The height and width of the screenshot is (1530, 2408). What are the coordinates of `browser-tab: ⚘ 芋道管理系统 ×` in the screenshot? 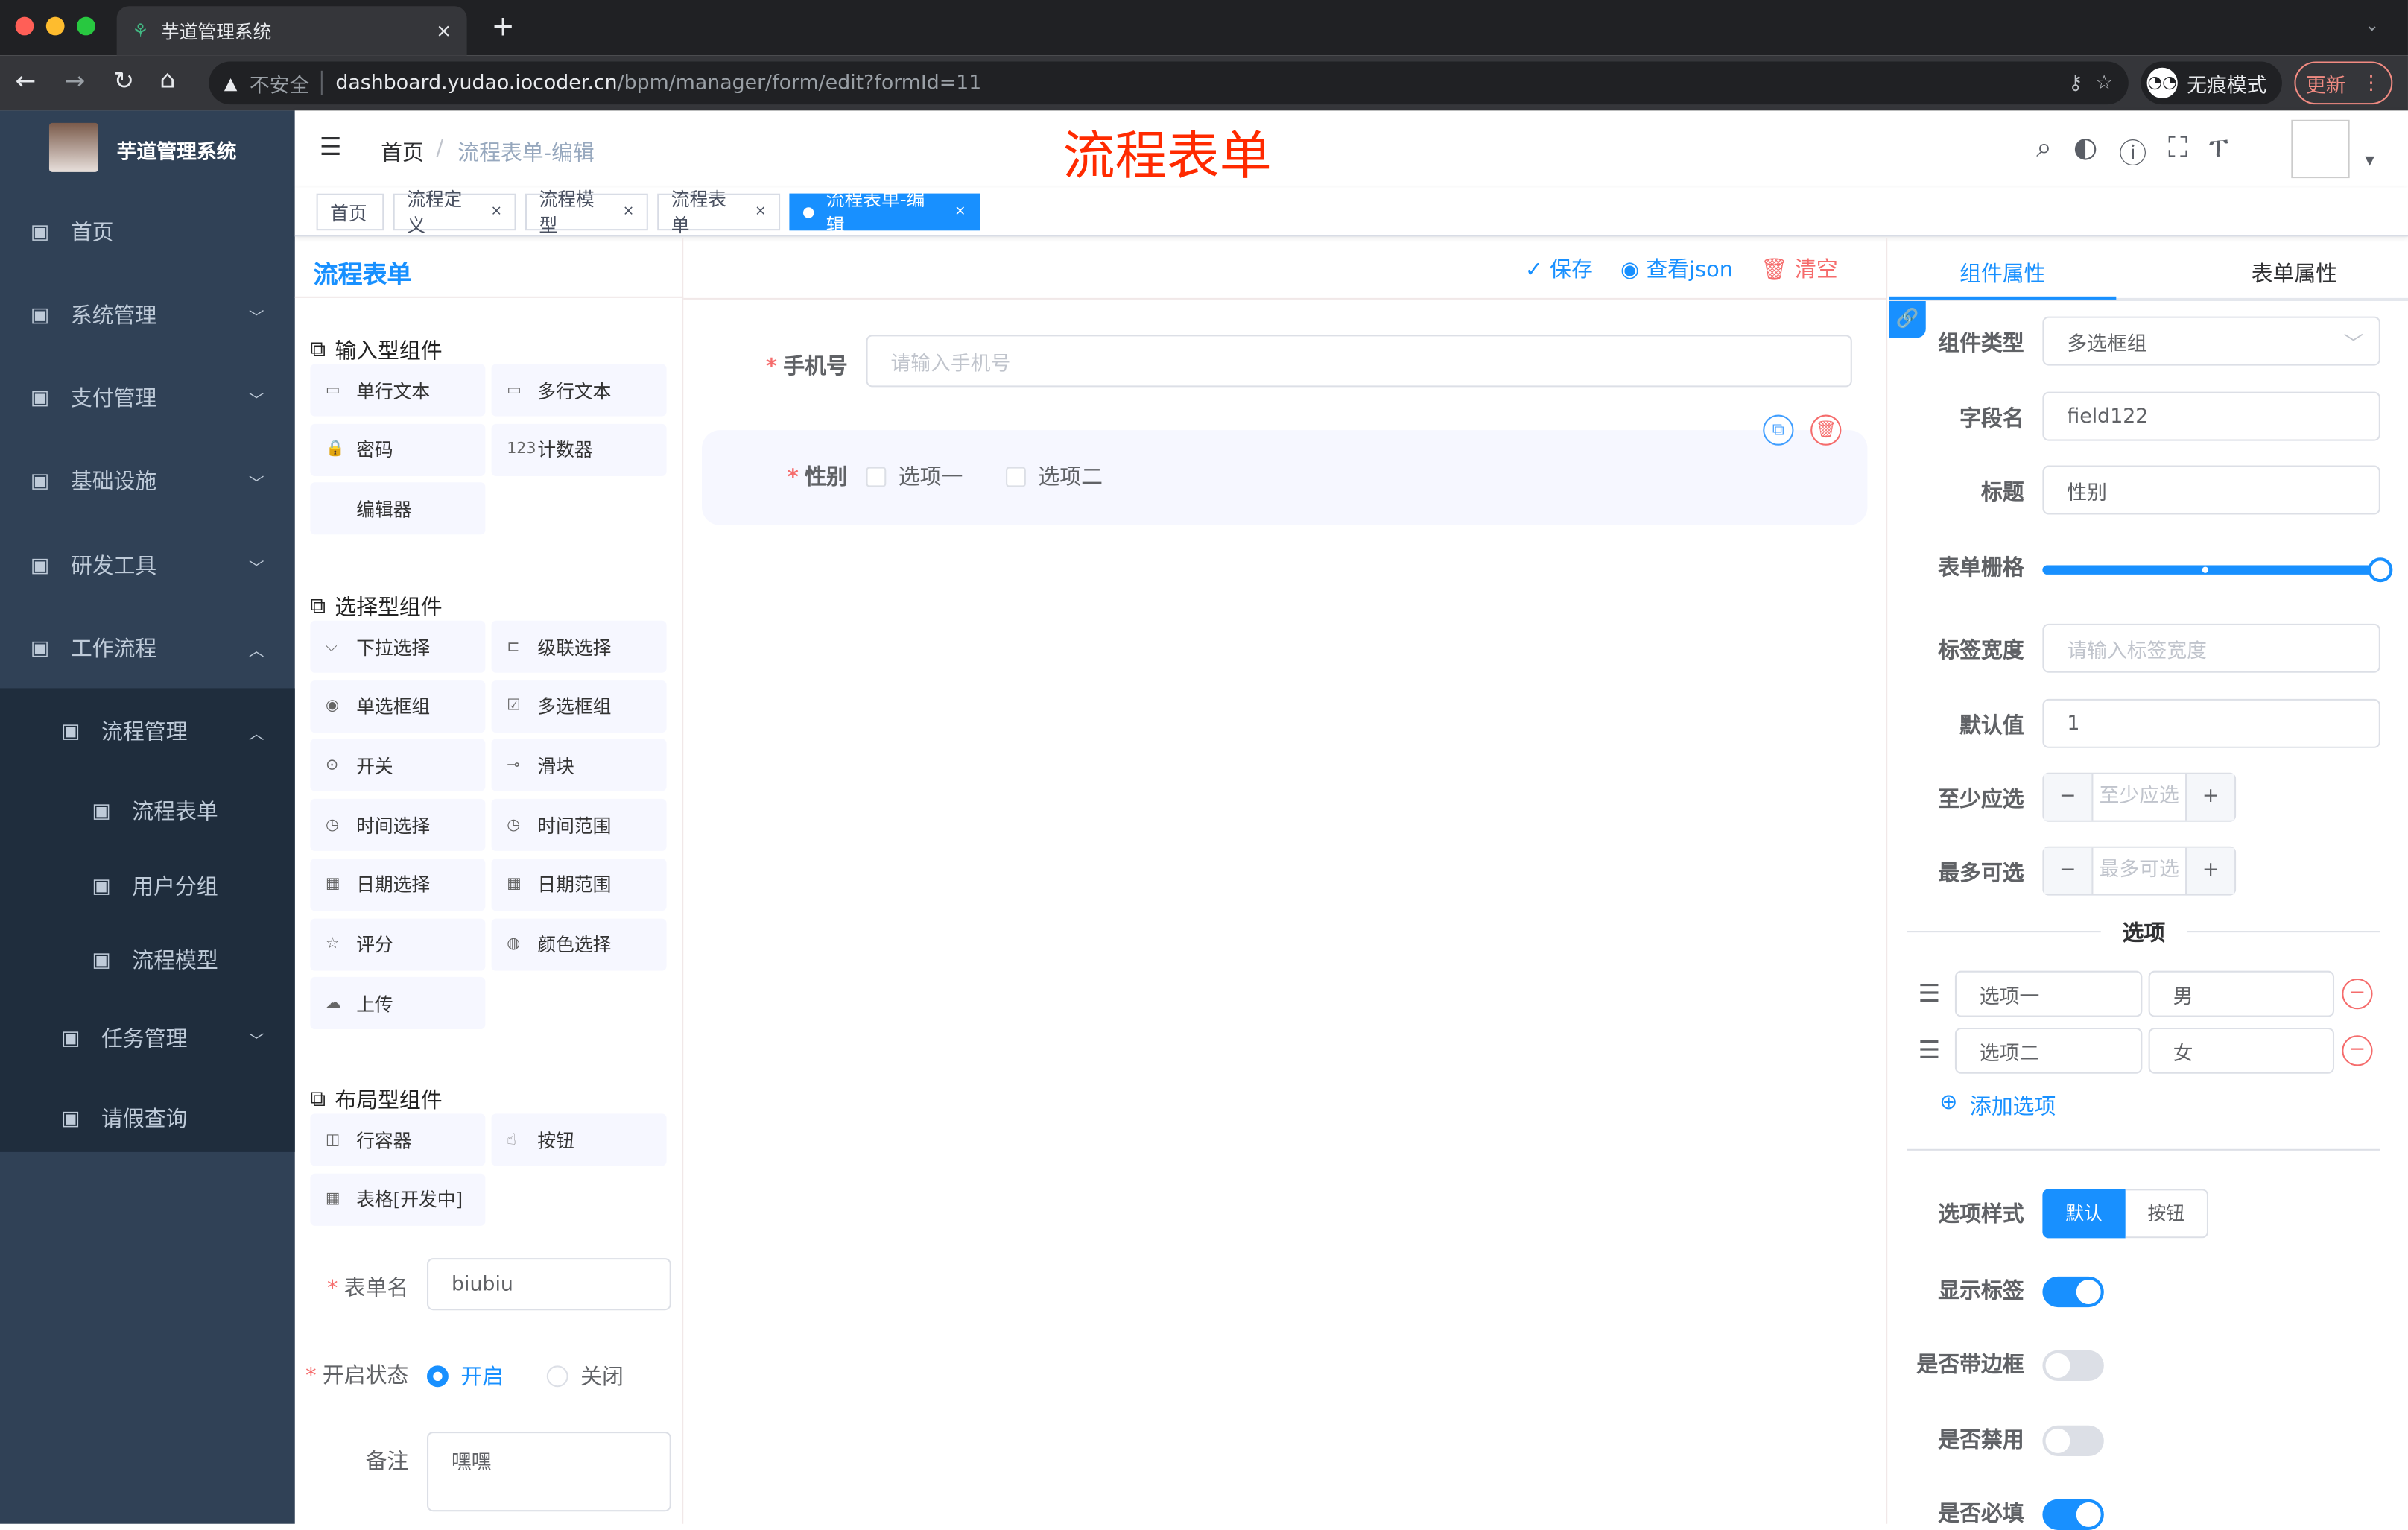 It's located at (291, 31).